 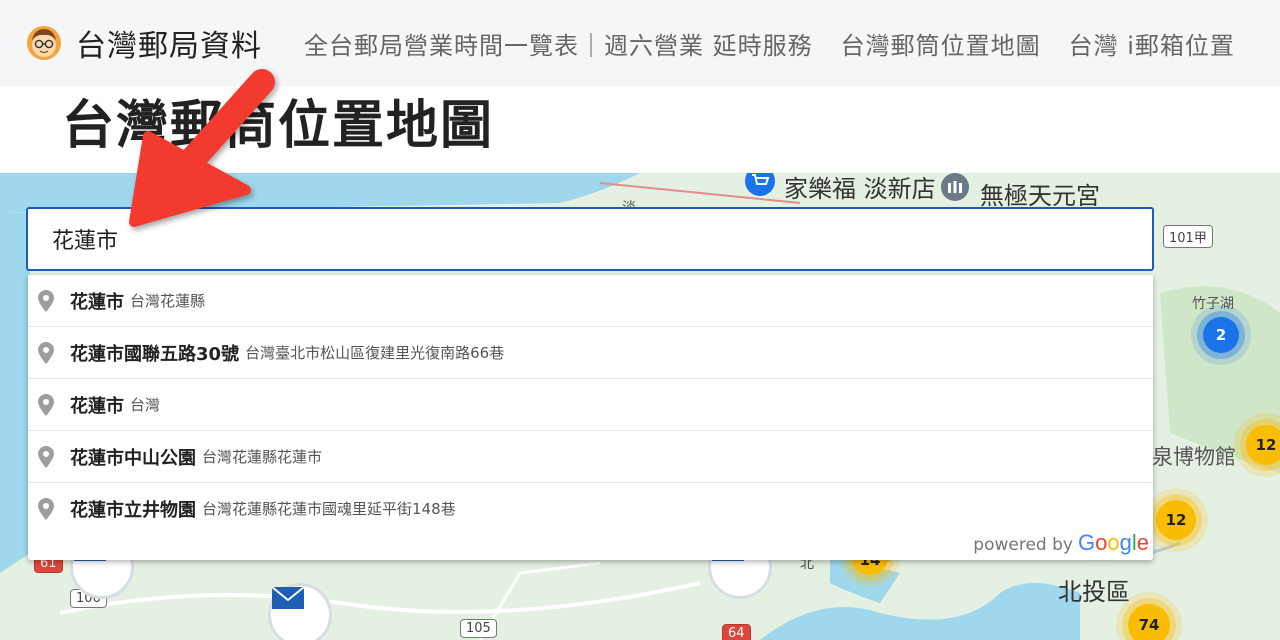 What do you see at coordinates (1213, 304) in the screenshot?
I see `map-label-bamboo-lake: 竹子湖` at bounding box center [1213, 304].